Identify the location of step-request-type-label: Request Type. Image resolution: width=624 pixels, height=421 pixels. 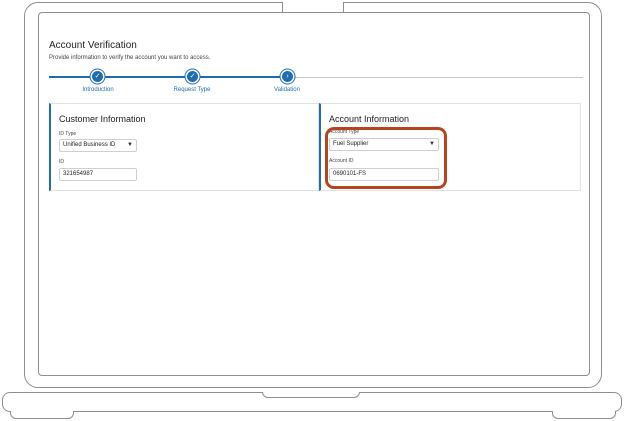
(192, 90).